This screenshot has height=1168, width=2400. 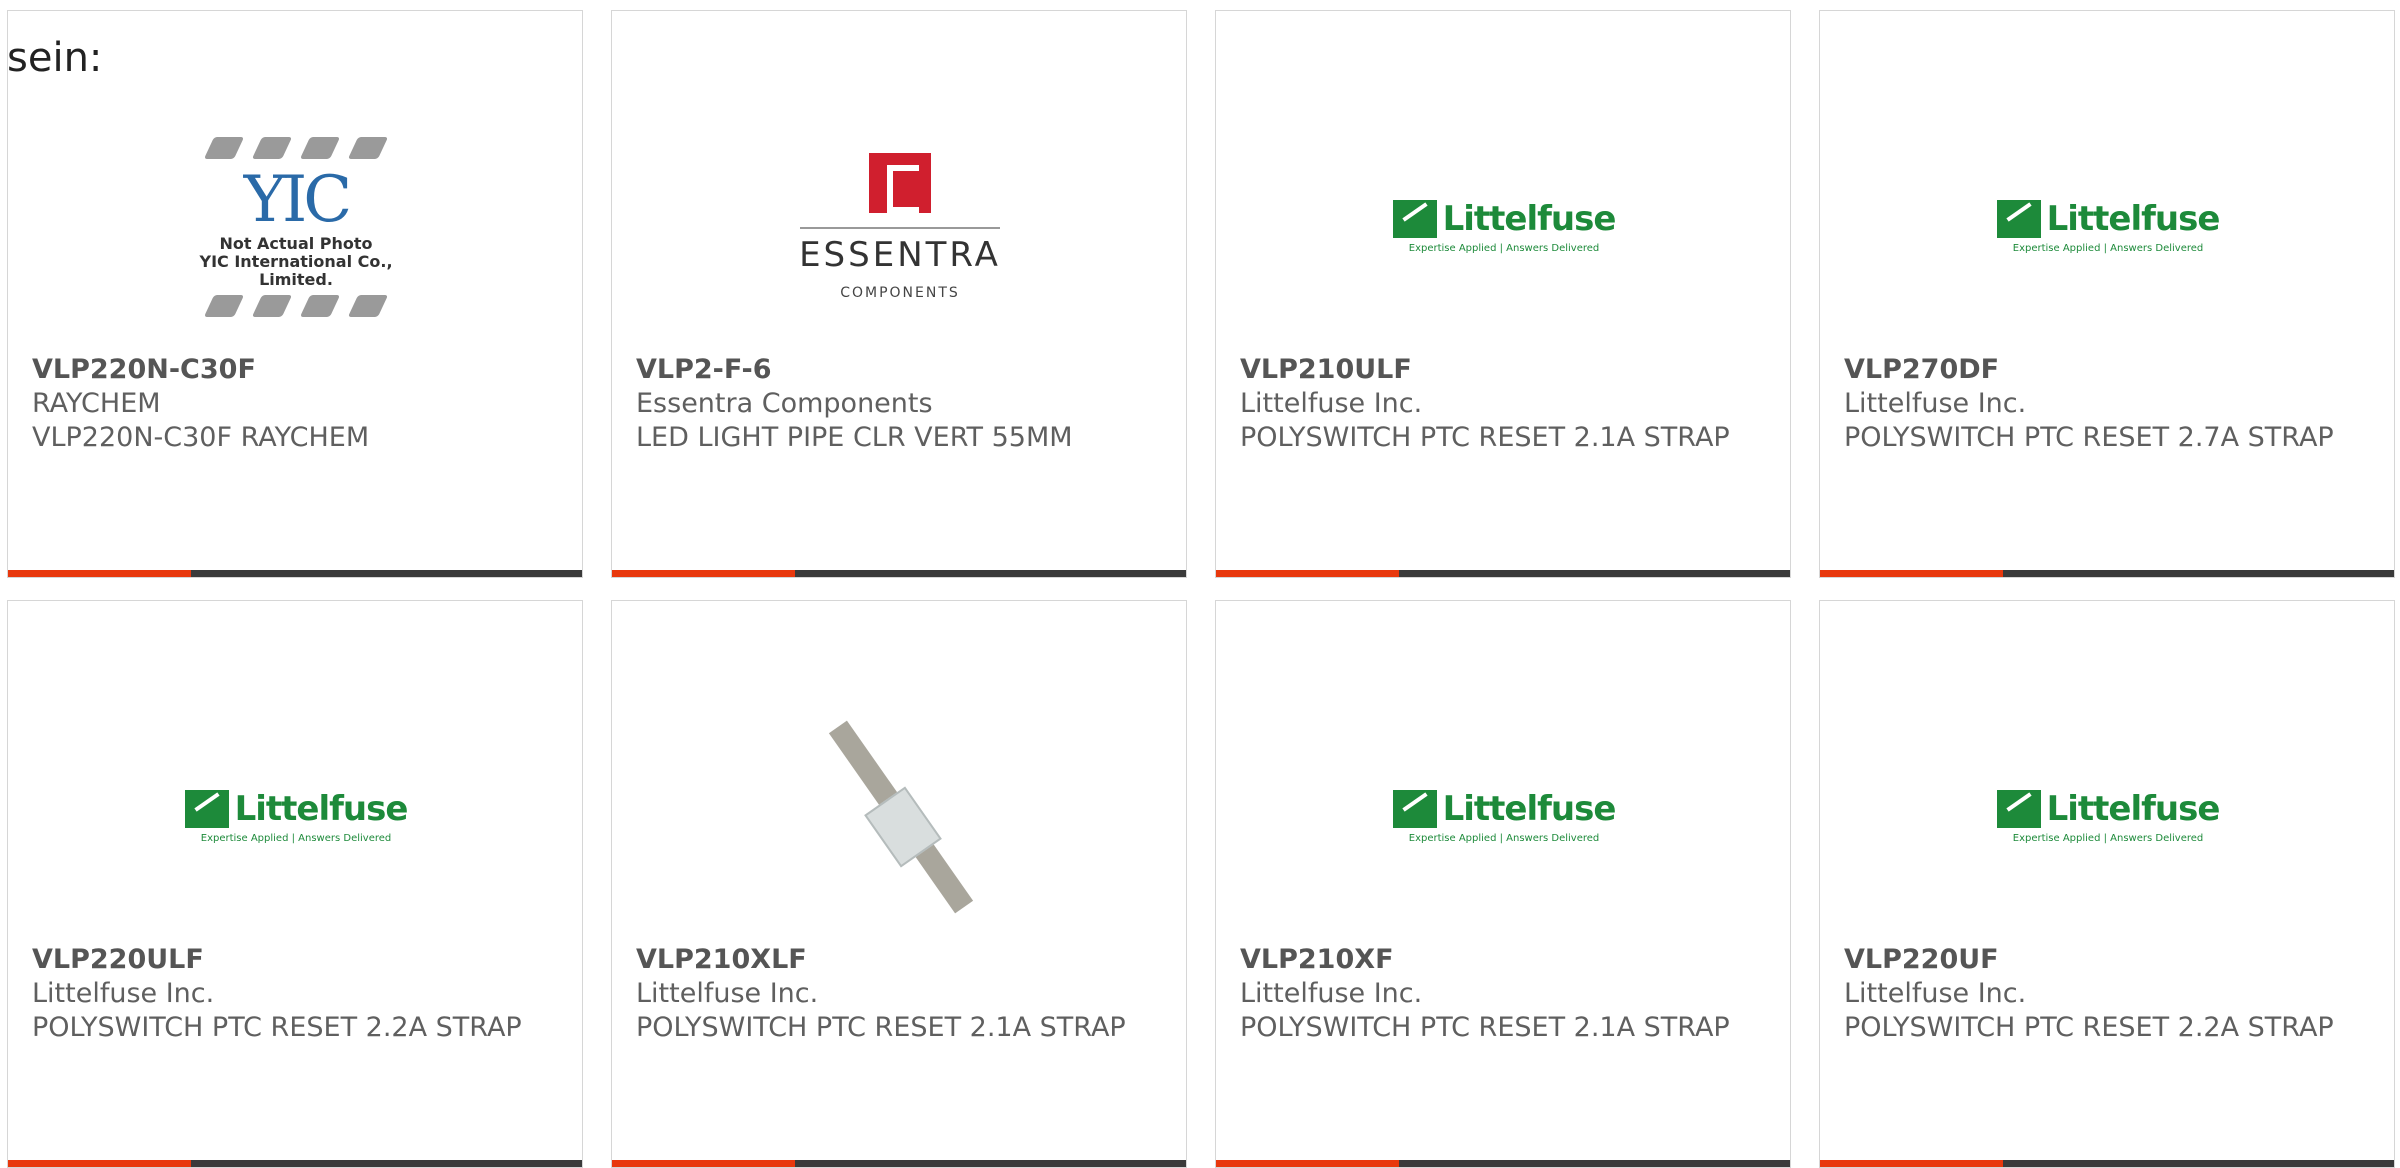 What do you see at coordinates (1505, 960) in the screenshot?
I see `part-number: VLP210XF` at bounding box center [1505, 960].